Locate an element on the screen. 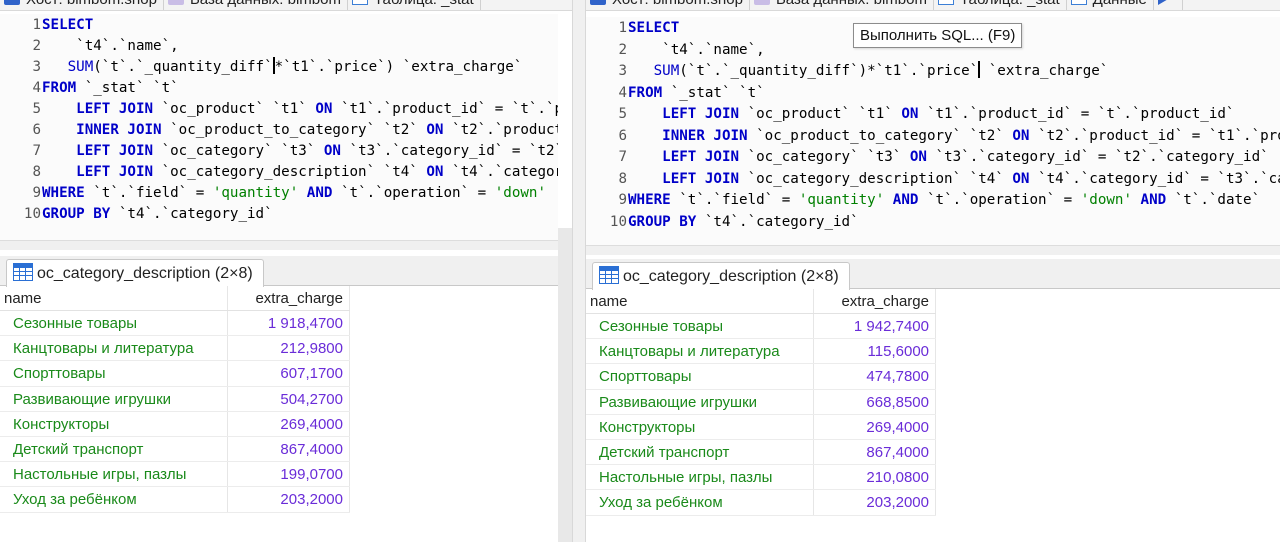 This screenshot has width=1280, height=542. sql-function: SUM is located at coordinates (666, 71).